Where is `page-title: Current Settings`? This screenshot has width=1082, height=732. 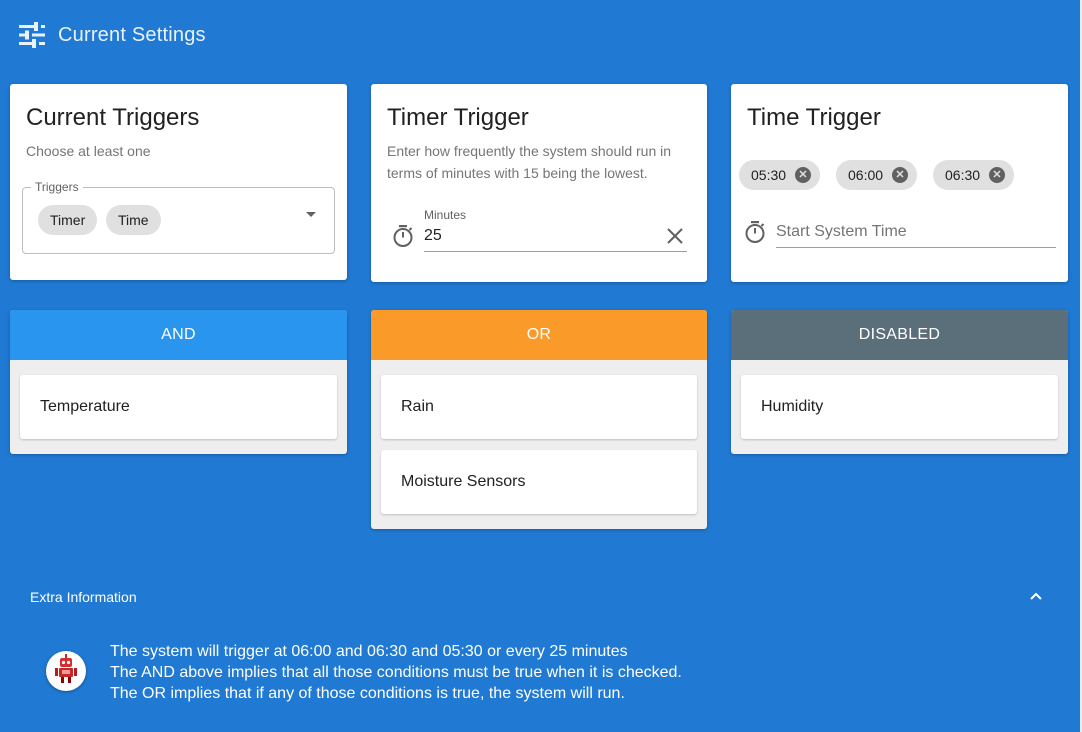
page-title: Current Settings is located at coordinates (132, 34).